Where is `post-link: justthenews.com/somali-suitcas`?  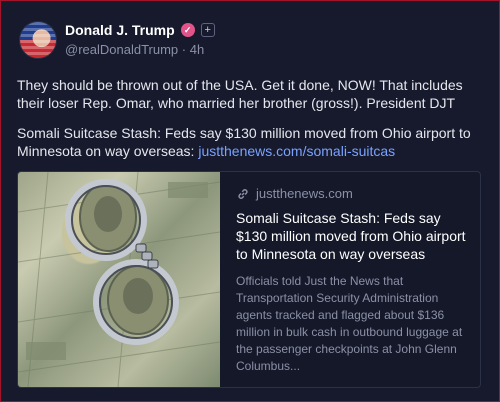 post-link: justthenews.com/somali-suitcas is located at coordinates (296, 151).